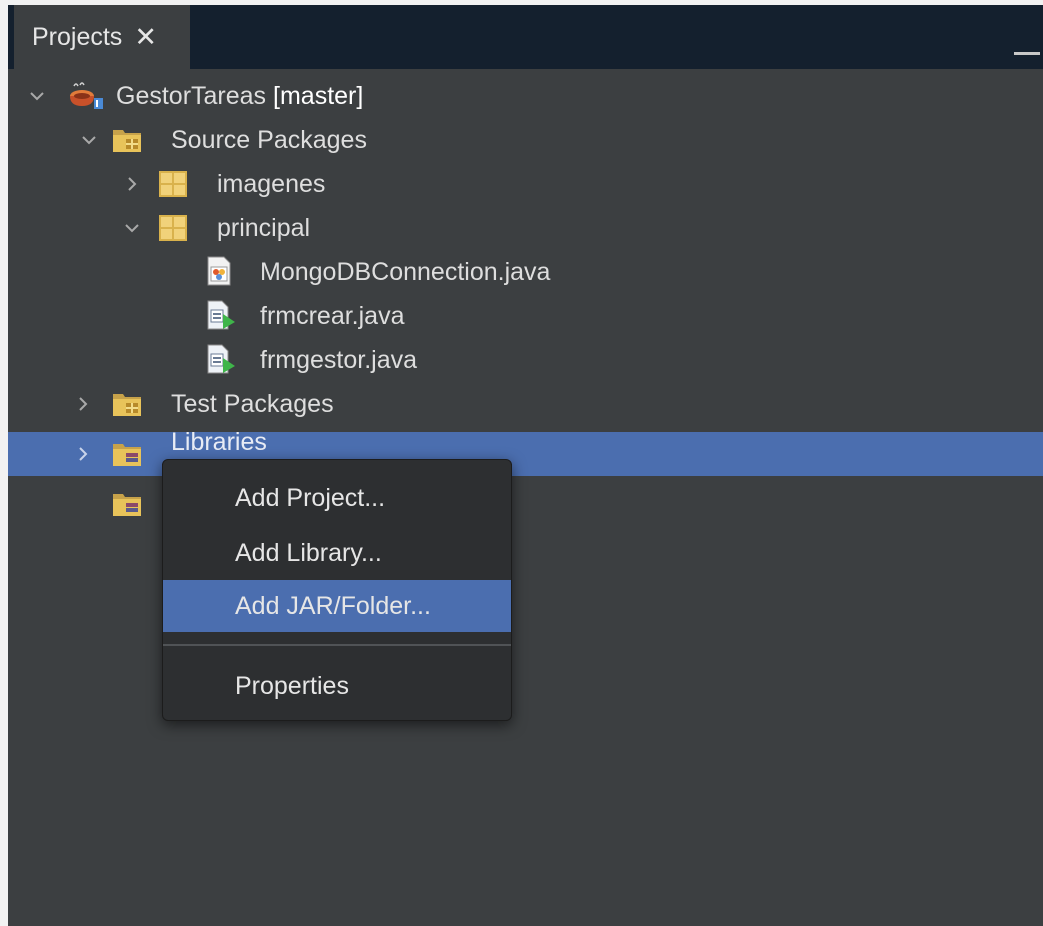  I want to click on tree-row-mongodbconnection: MongoDBConnection.java, so click(525, 272).